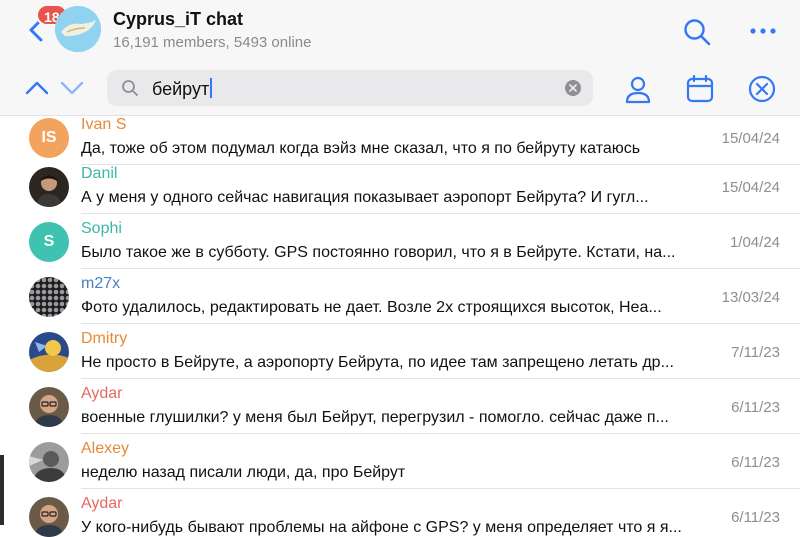  What do you see at coordinates (573, 88) in the screenshot?
I see `clear-icon` at bounding box center [573, 88].